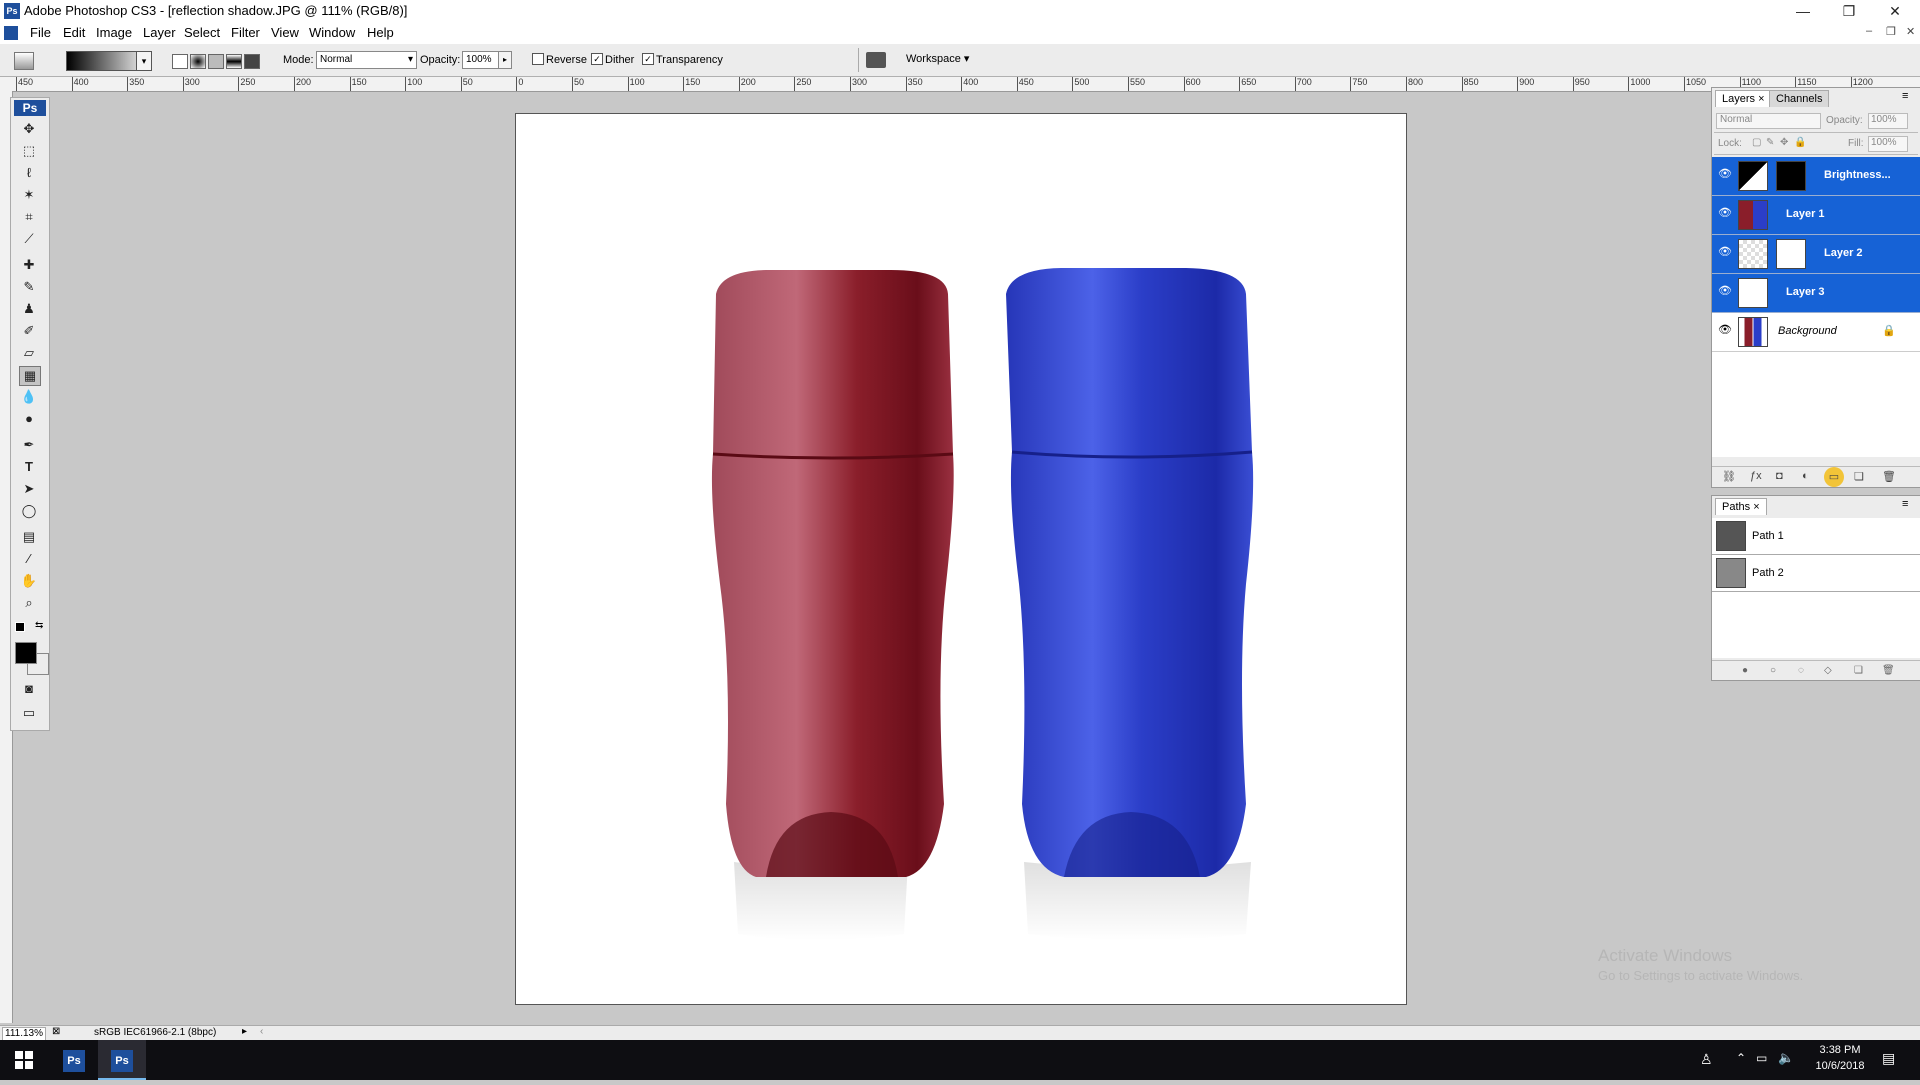 The height and width of the screenshot is (1085, 1920). I want to click on load-selection-icon: ◌, so click(1801, 670).